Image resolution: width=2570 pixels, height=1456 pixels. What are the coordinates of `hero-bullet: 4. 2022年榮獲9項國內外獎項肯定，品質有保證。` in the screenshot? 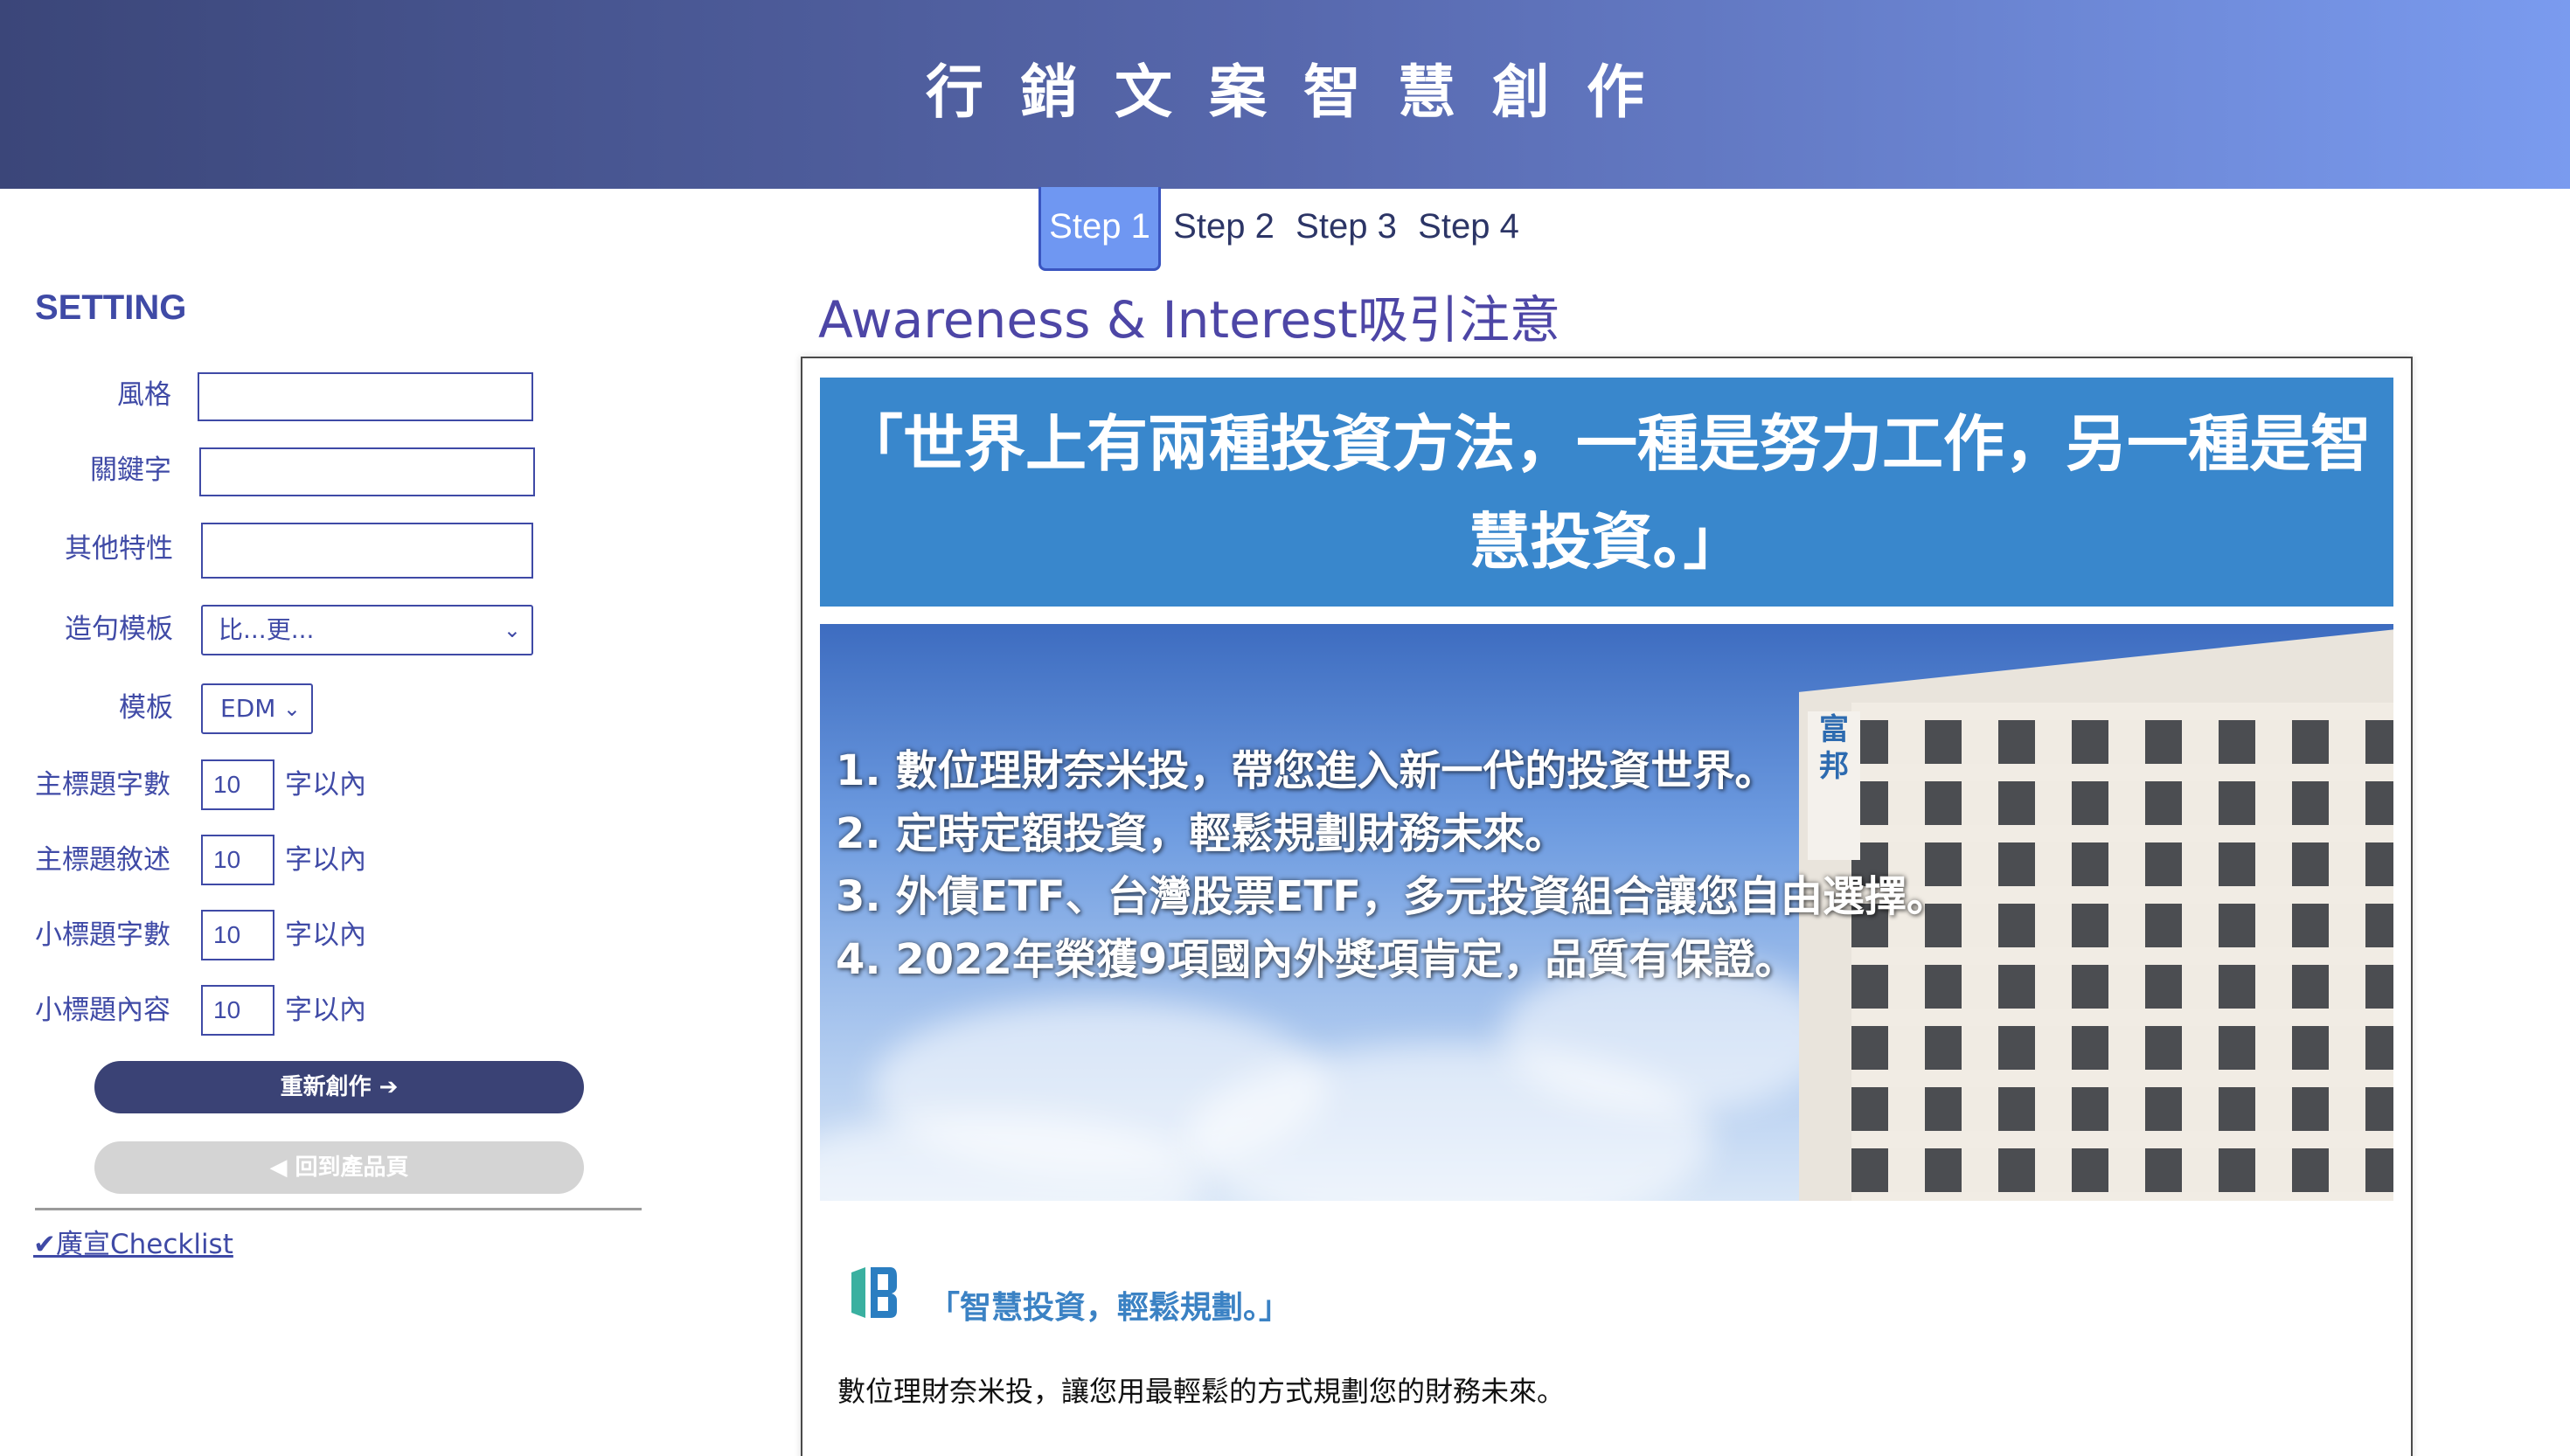 It's located at (1316, 959).